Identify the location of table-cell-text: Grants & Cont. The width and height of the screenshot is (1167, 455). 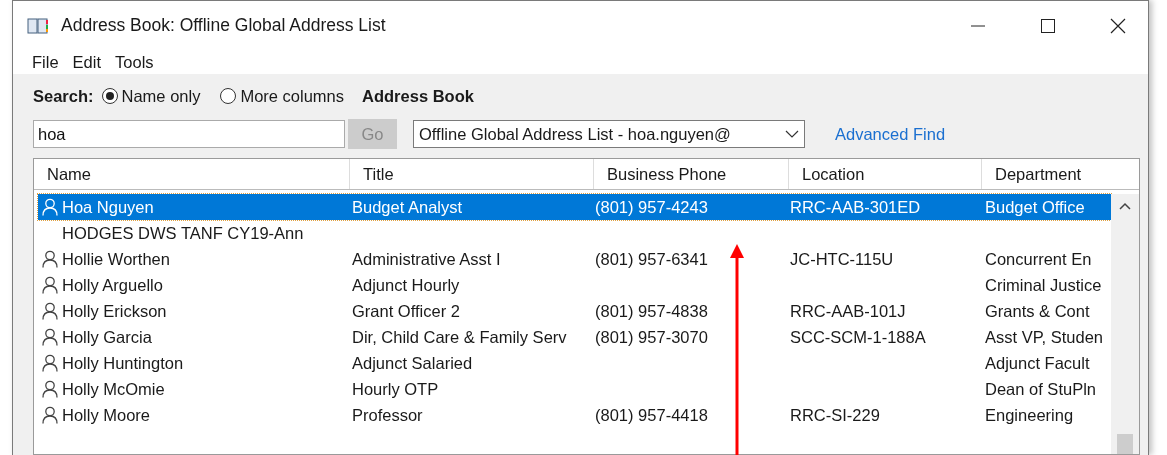
(1038, 311).